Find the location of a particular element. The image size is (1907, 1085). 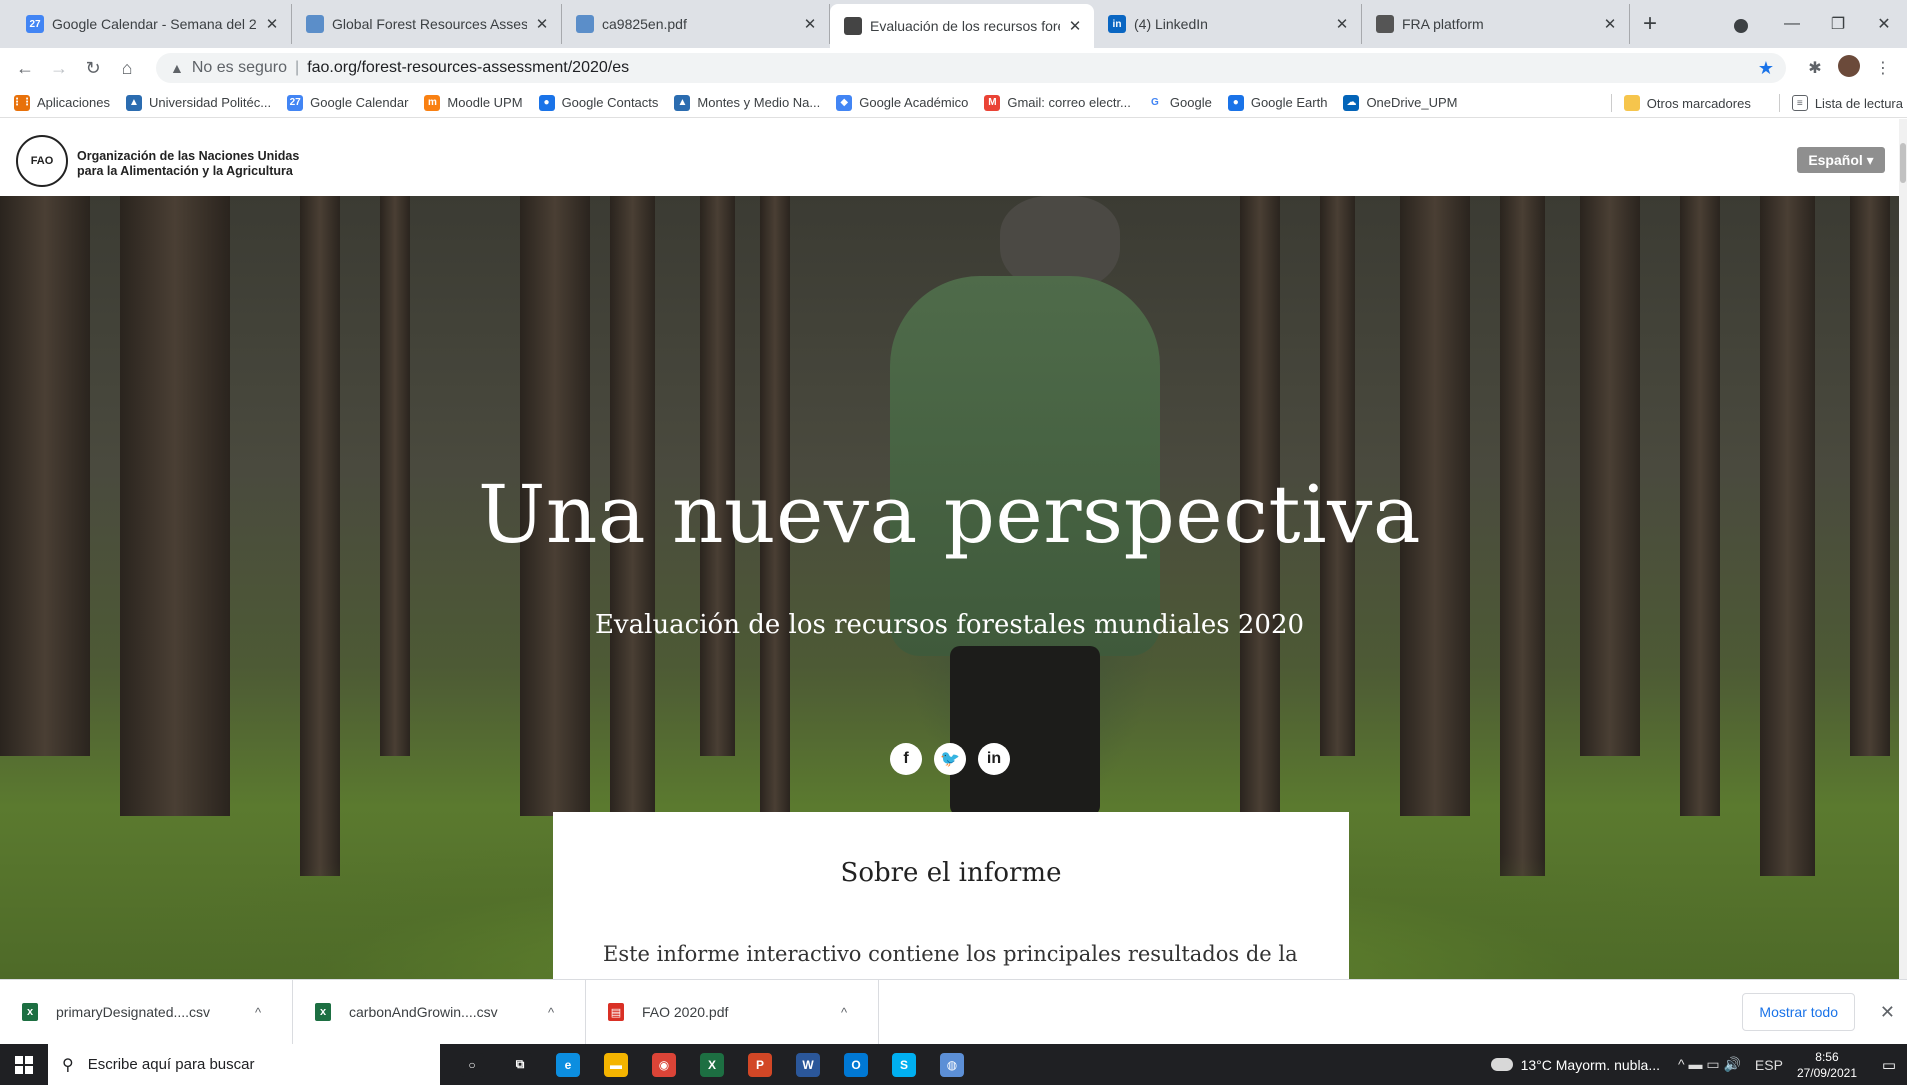

org-name-line-1: Organización de las Naciones Unidas is located at coordinates (188, 156).